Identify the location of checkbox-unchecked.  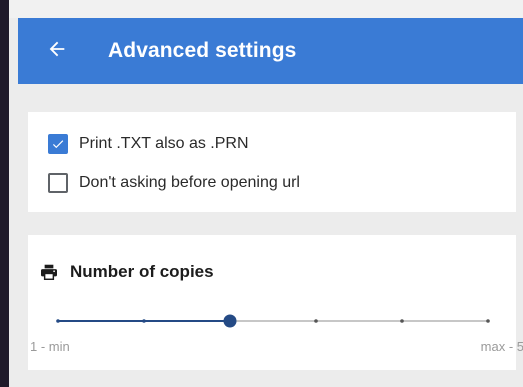
(58, 183).